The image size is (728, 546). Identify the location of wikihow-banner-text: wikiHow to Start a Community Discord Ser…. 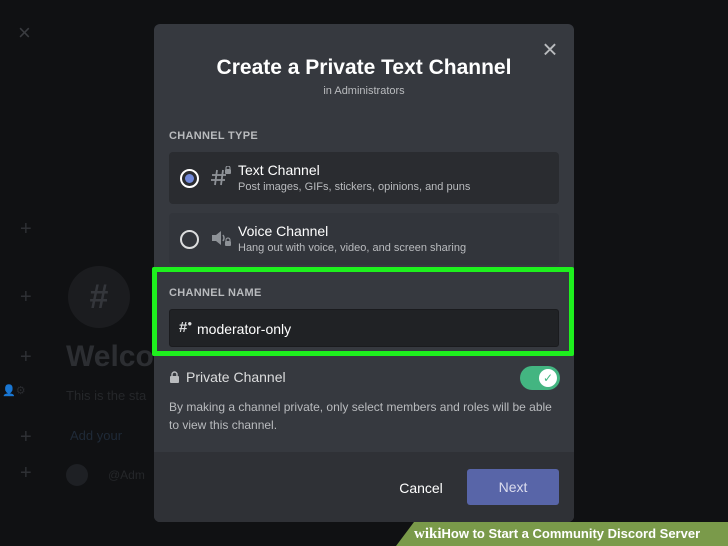
(557, 534).